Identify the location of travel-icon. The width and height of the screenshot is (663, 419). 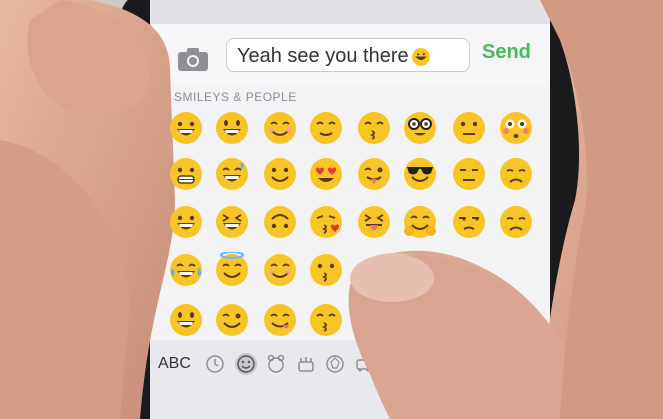
(364, 364).